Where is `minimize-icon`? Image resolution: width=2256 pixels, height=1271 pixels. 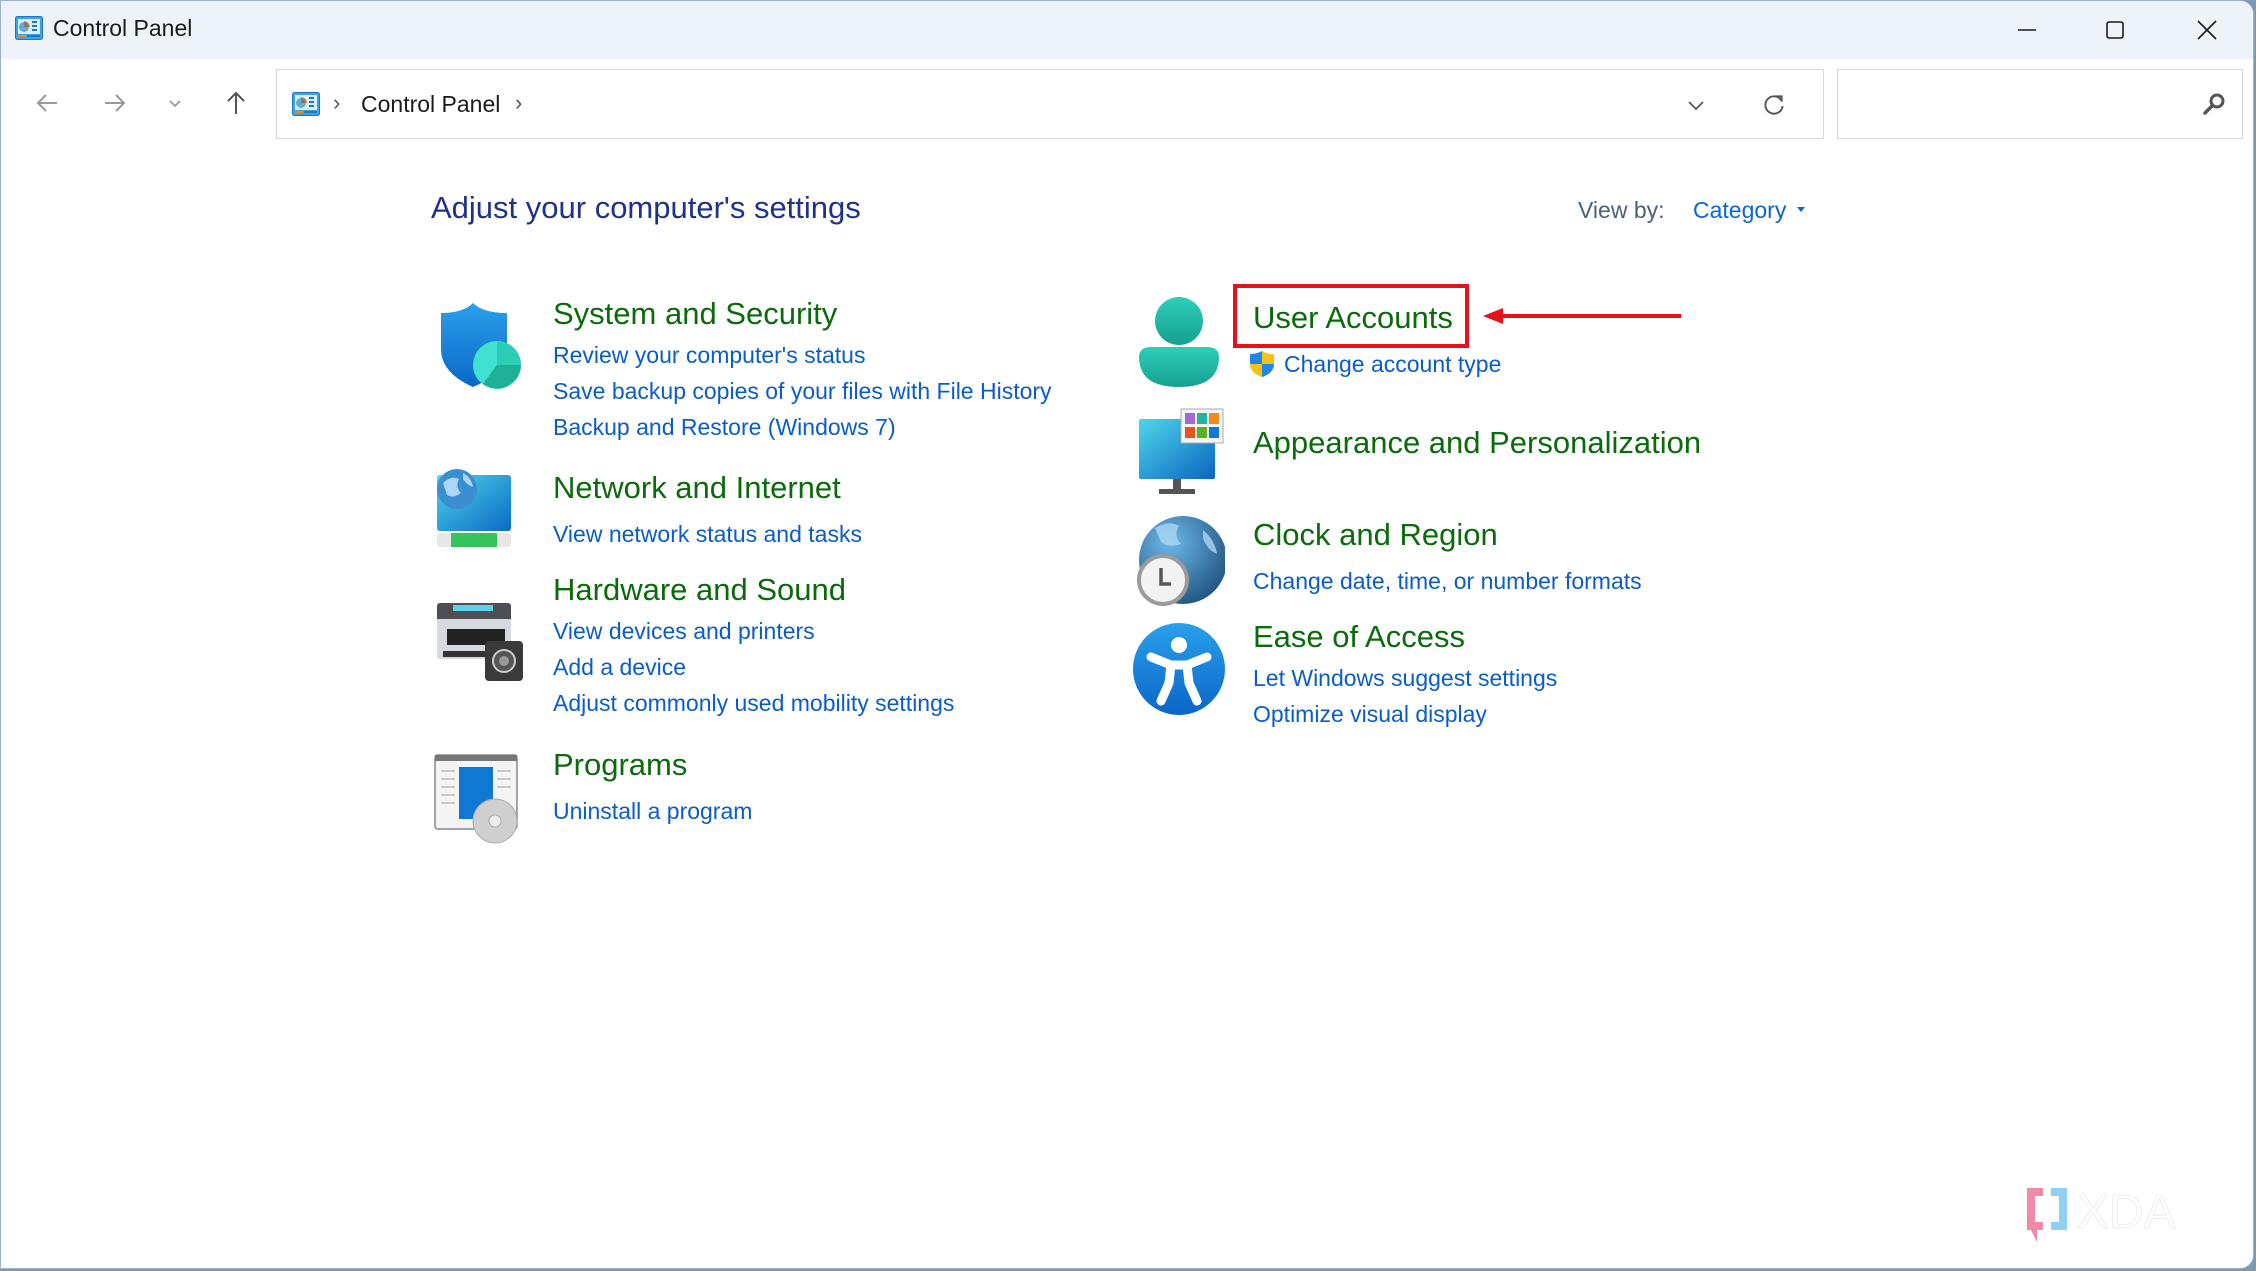 minimize-icon is located at coordinates (2027, 30).